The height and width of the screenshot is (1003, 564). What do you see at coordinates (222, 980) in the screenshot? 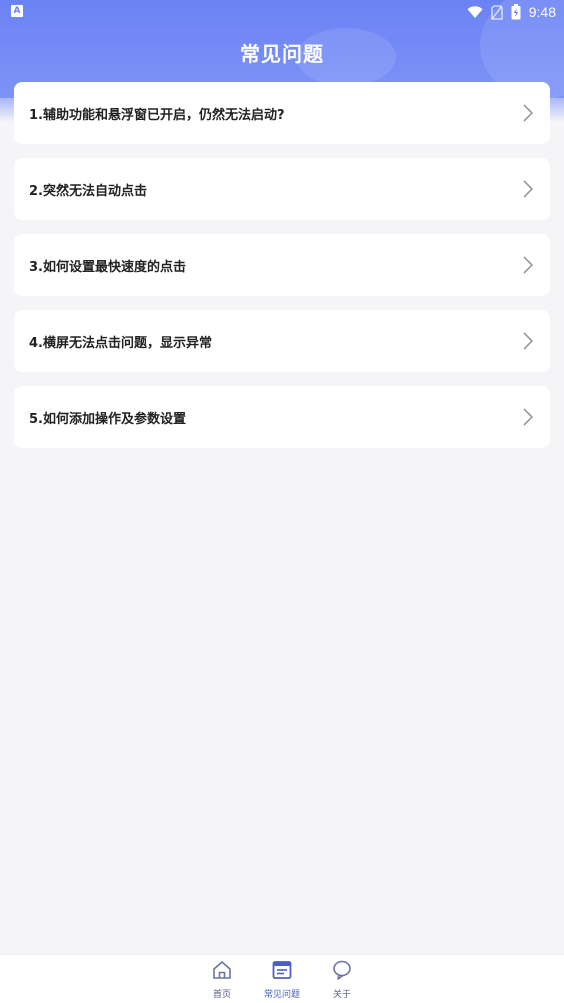
I see `nav-item-home: 首页` at bounding box center [222, 980].